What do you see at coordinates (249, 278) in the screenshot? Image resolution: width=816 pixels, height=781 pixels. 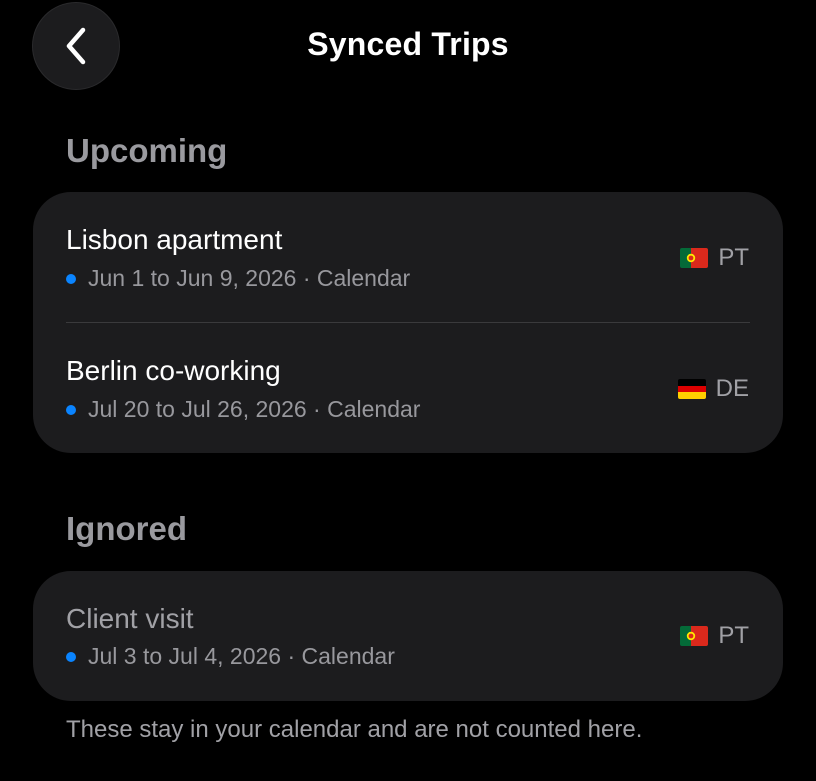 I see `trip-dates: Jun 1 to Jun 9, 2026 · Calendar` at bounding box center [249, 278].